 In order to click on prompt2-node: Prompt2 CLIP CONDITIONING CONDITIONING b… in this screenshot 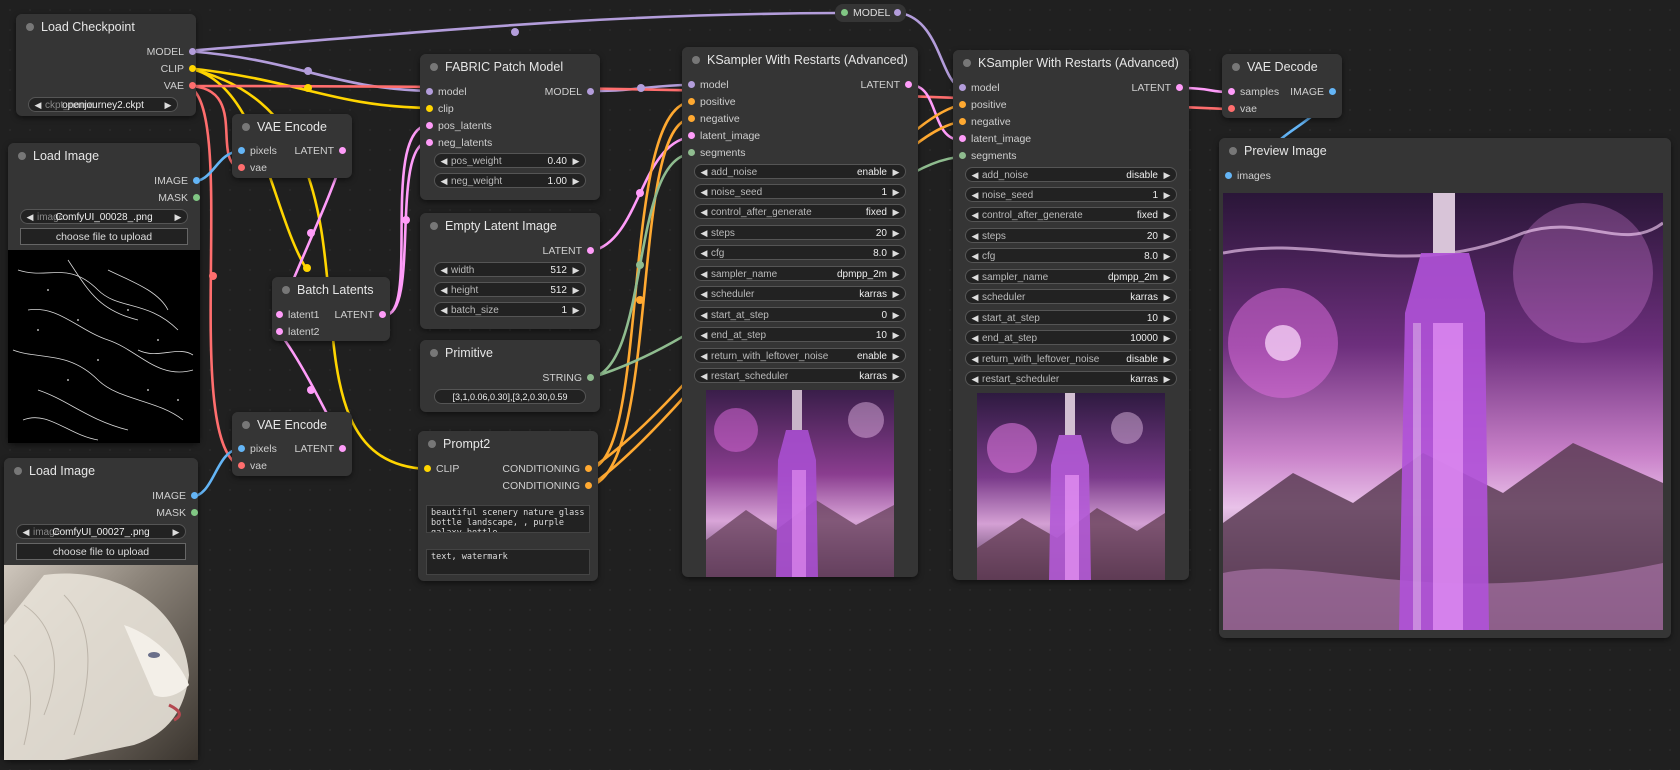, I will do `click(508, 506)`.